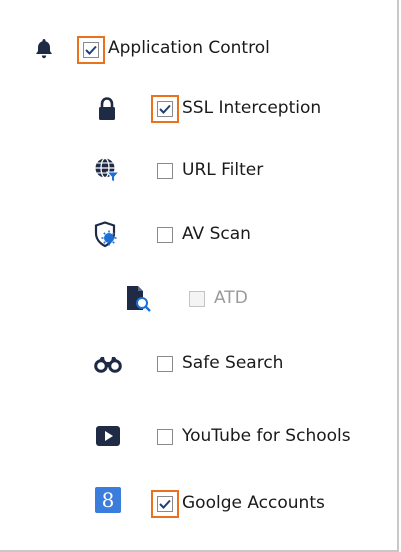  I want to click on atd-label: ATD, so click(231, 298).